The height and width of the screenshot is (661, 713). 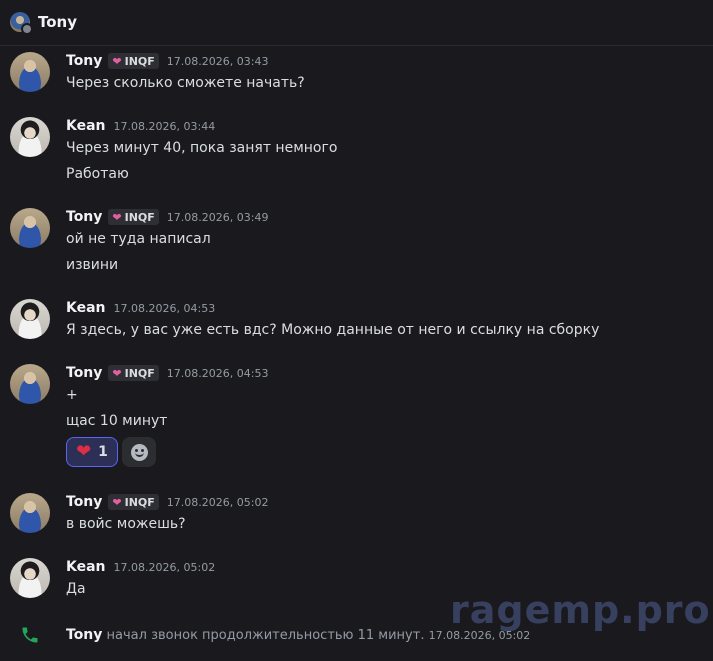 I want to click on message-text: +, so click(x=72, y=395).